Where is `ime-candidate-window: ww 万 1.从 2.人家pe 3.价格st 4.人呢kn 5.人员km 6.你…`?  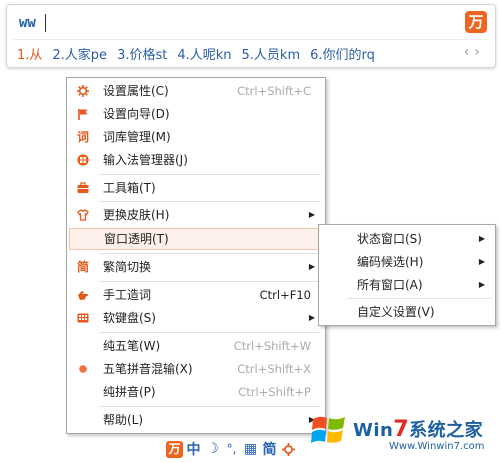
ime-candidate-window: ww 万 1.从 2.人家pe 3.价格st 4.人呢kn 5.人员km 6.你… is located at coordinates (251, 36).